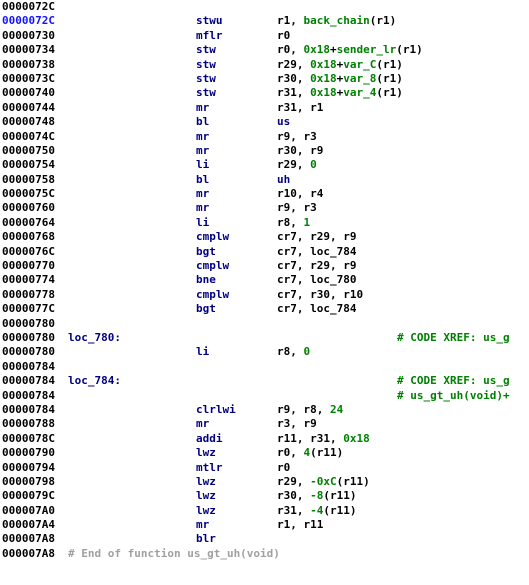 The width and height of the screenshot is (529, 585). Describe the element at coordinates (264, 151) in the screenshot. I see `disassembly-line: 00000750 mr r30, r9` at that location.